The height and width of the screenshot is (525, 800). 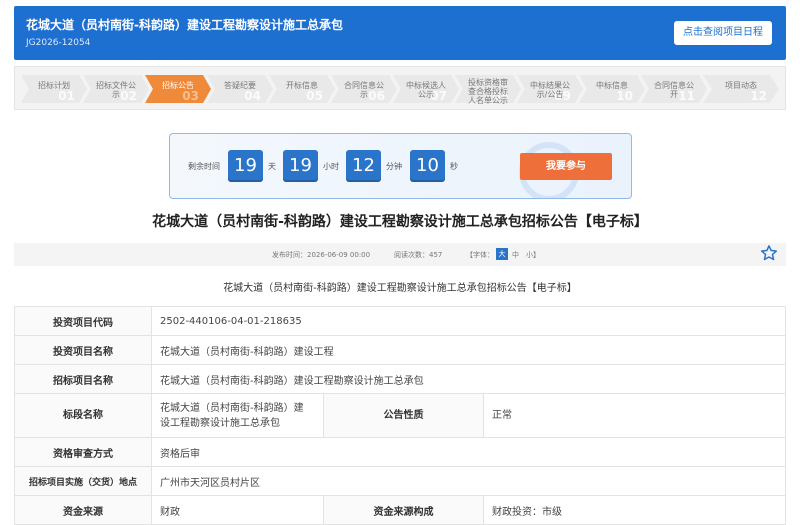 What do you see at coordinates (427, 166) in the screenshot?
I see `countdown-seconds: 10` at bounding box center [427, 166].